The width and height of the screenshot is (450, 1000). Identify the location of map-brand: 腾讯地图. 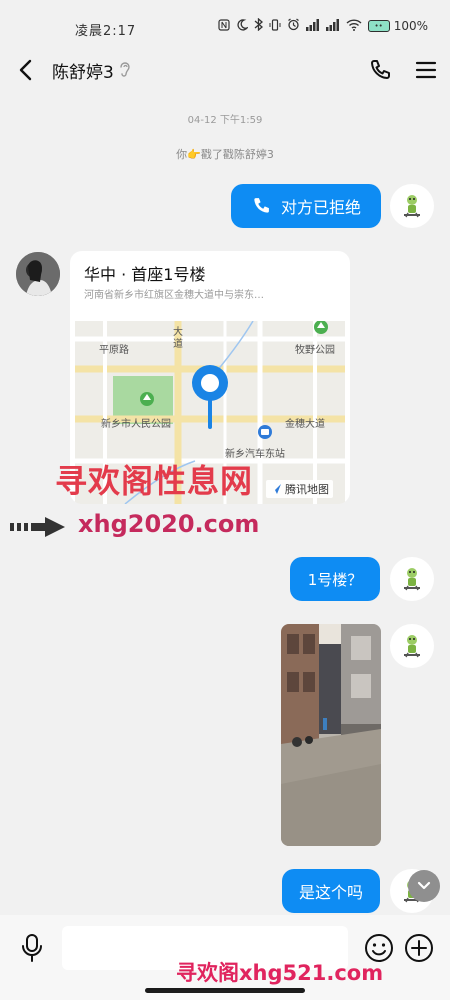
(299, 489).